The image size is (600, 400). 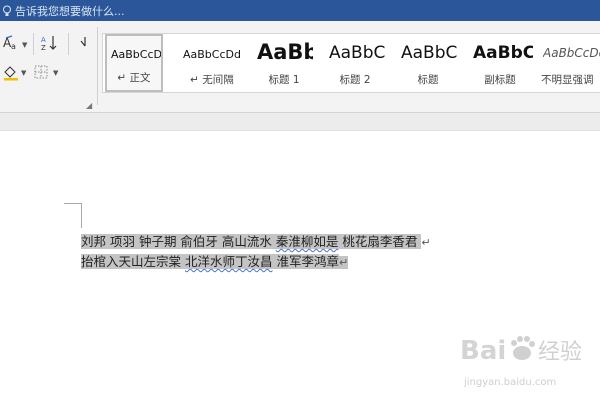 I want to click on style-label: 不明显强调, so click(x=567, y=80).